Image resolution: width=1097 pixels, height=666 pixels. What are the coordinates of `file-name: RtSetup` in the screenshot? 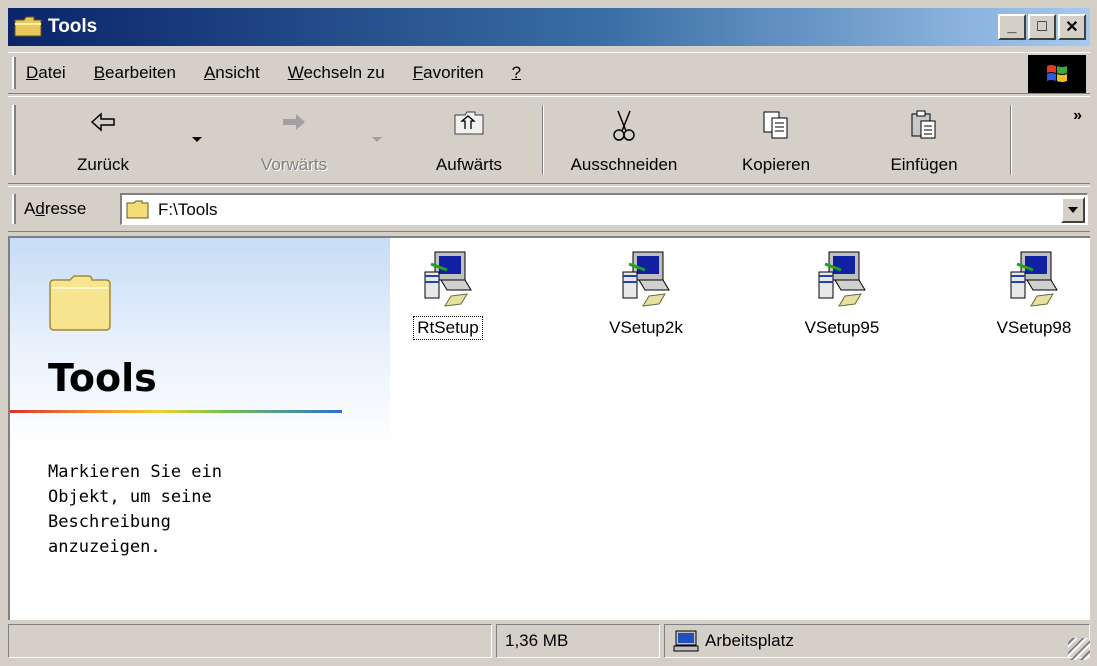 It's located at (448, 328).